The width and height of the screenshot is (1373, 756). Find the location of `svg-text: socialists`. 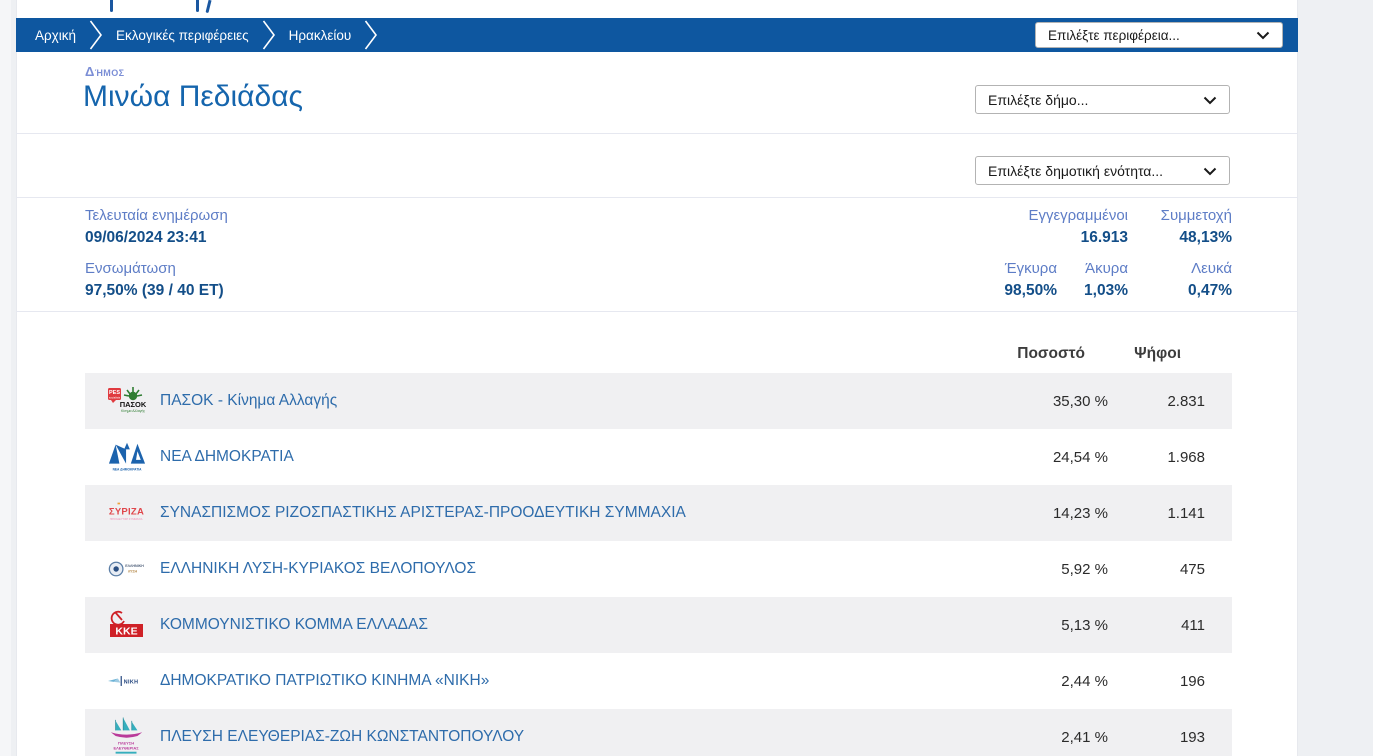

svg-text: socialists is located at coordinates (115, 398).